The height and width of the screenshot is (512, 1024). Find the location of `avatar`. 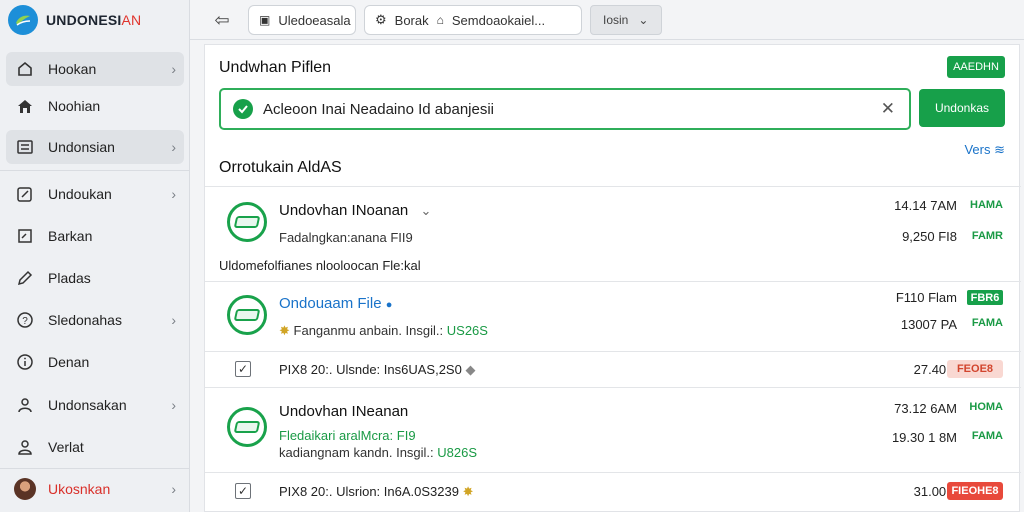

avatar is located at coordinates (25, 489).